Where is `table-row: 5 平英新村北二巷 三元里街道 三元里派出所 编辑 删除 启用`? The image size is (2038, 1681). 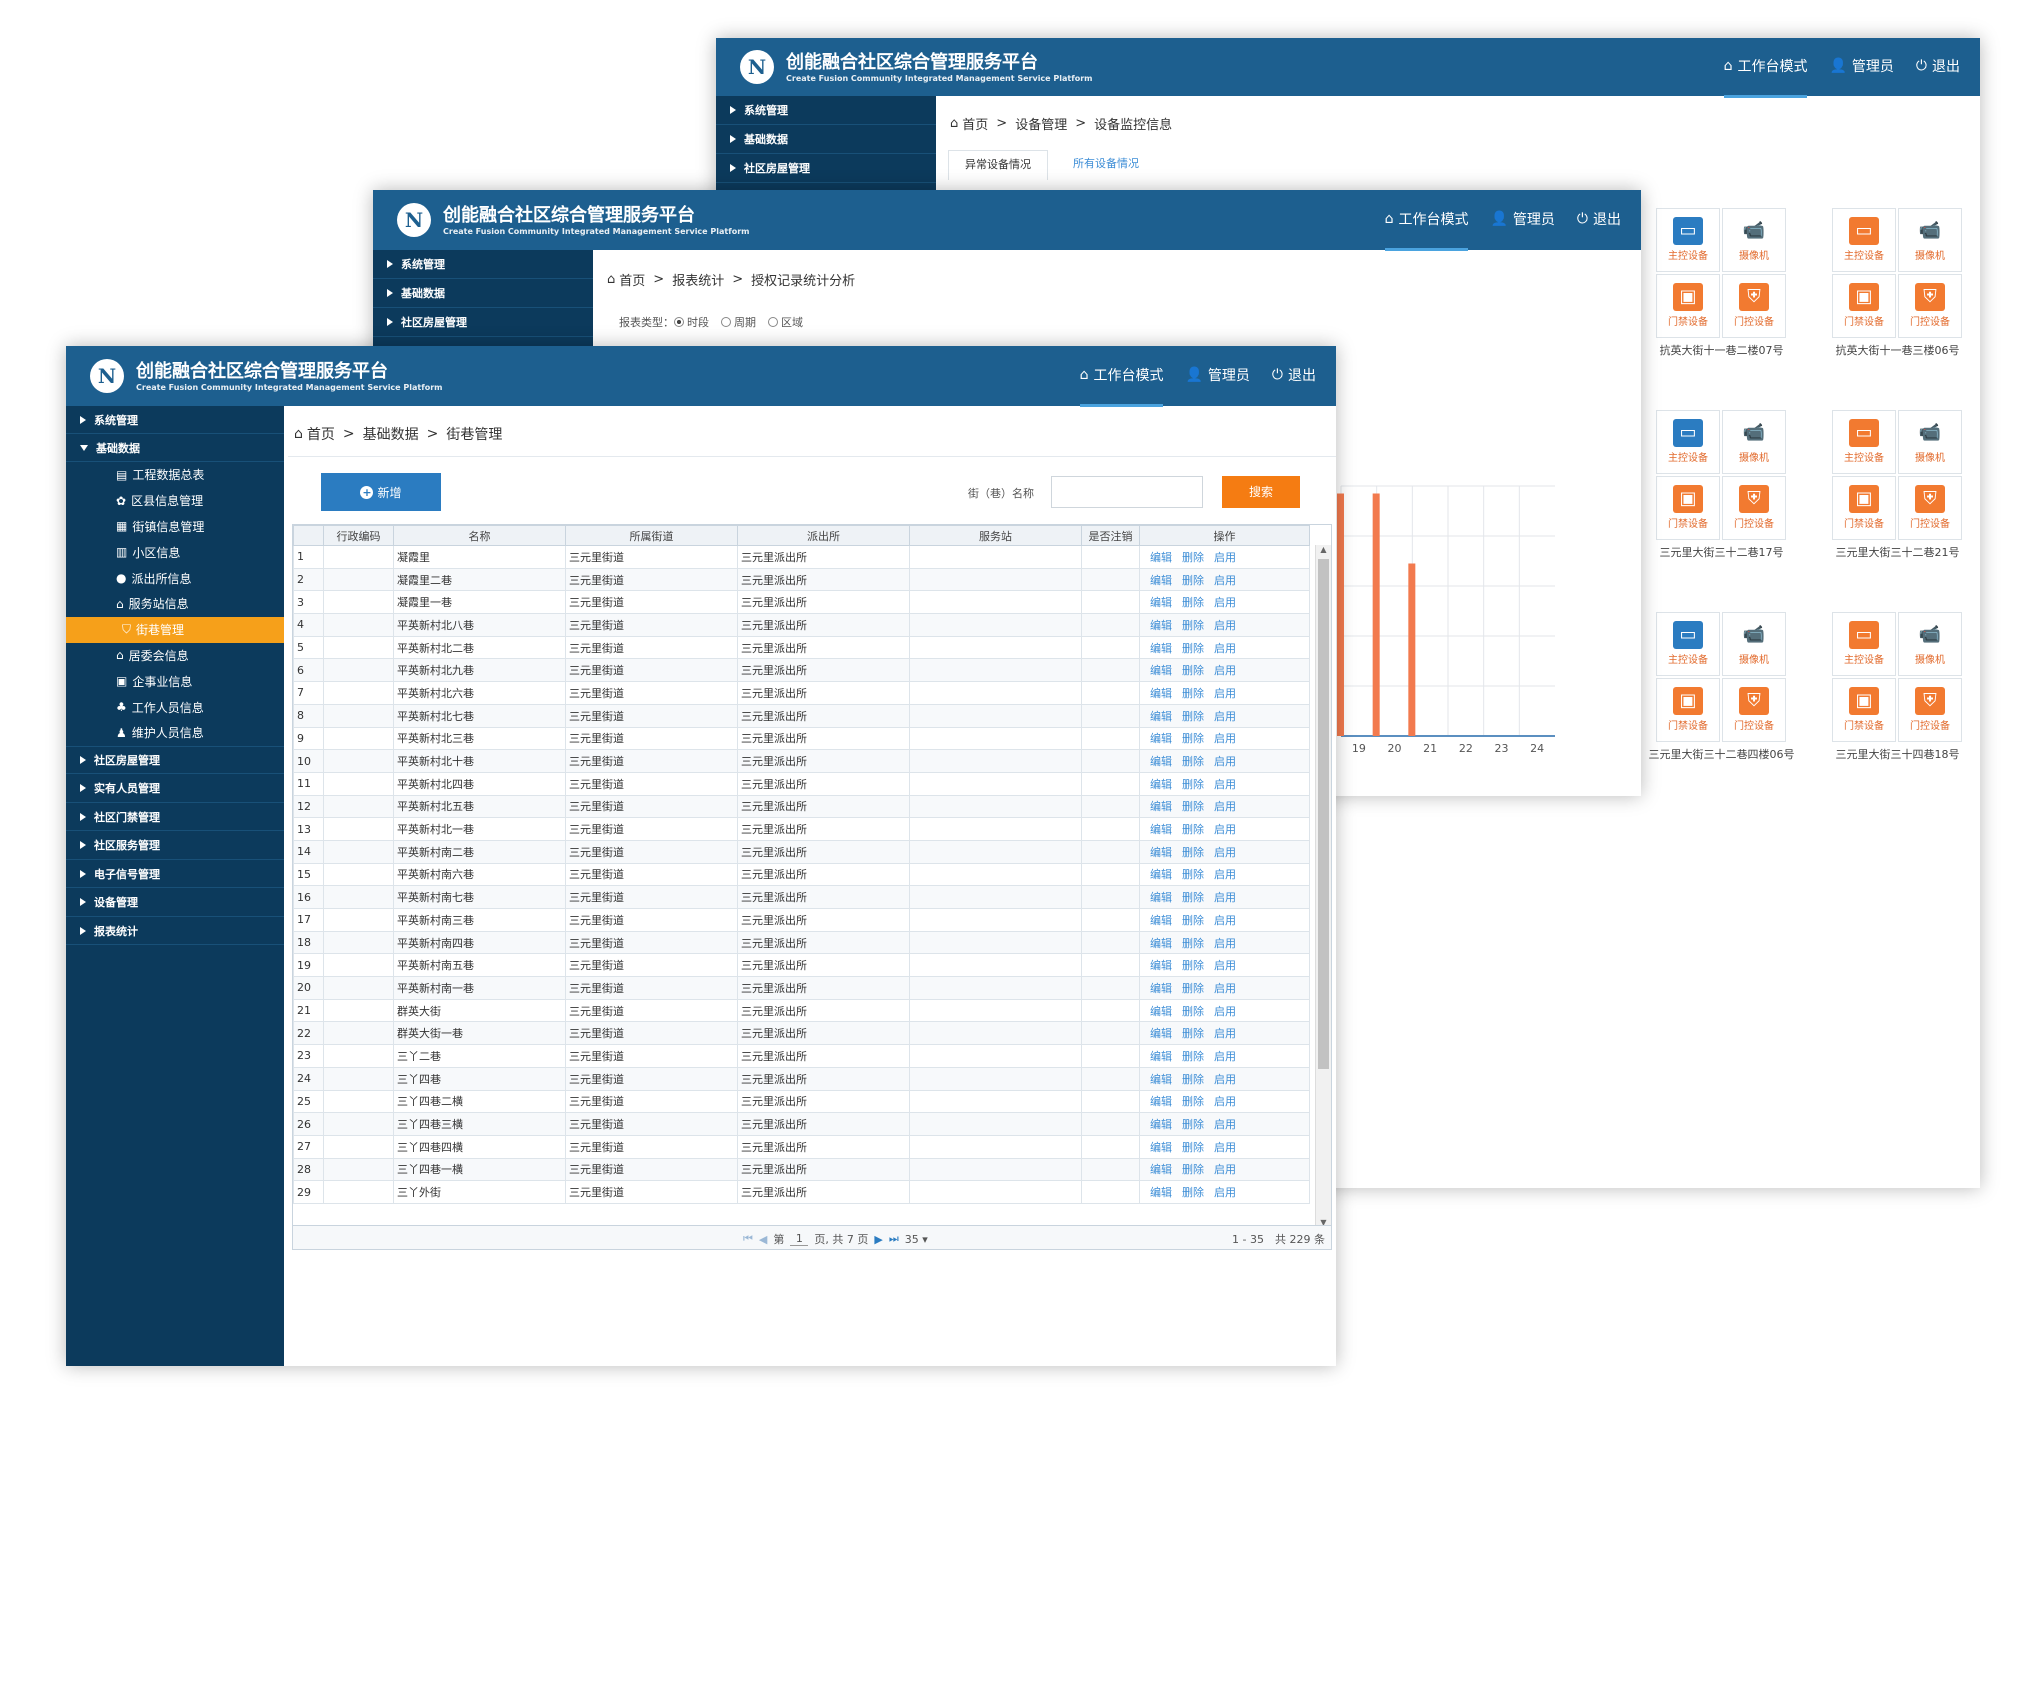 table-row: 5 平英新村北二巷 三元里街道 三元里派出所 编辑 删除 启用 is located at coordinates (801, 647).